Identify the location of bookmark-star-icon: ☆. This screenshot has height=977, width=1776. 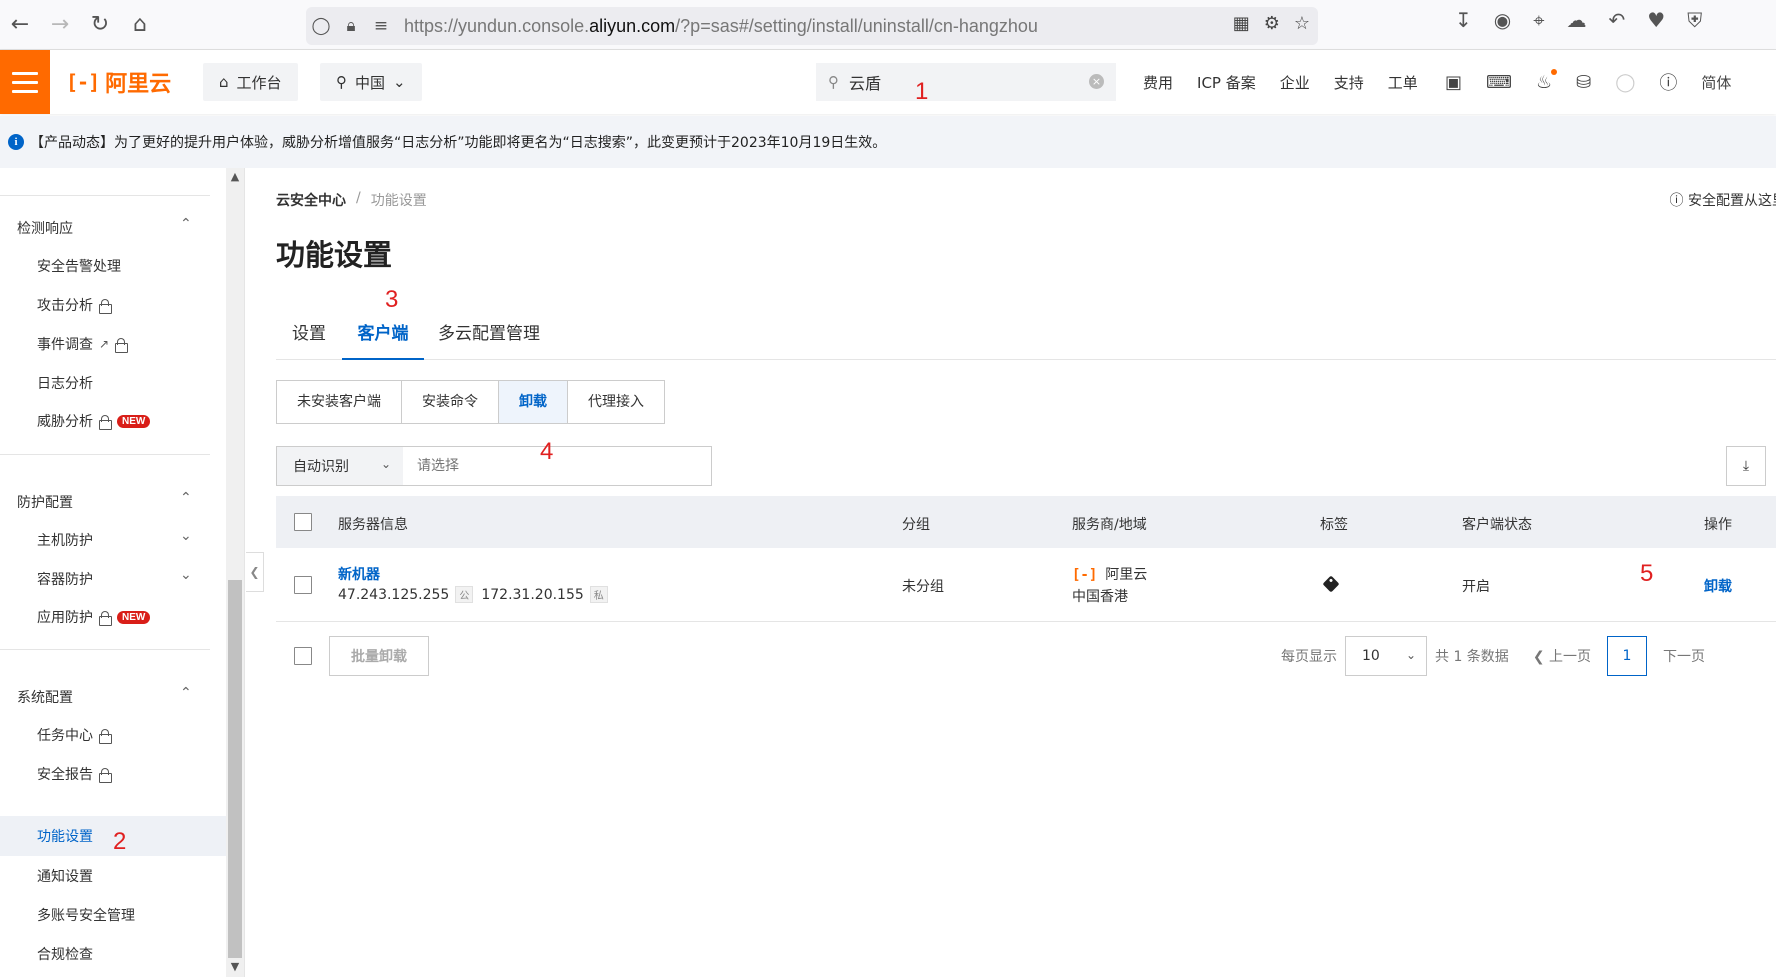
(1302, 23).